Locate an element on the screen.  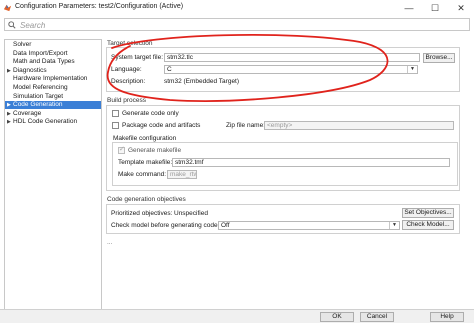
package-code-label: Package code and artifacts is located at coordinates (161, 125).